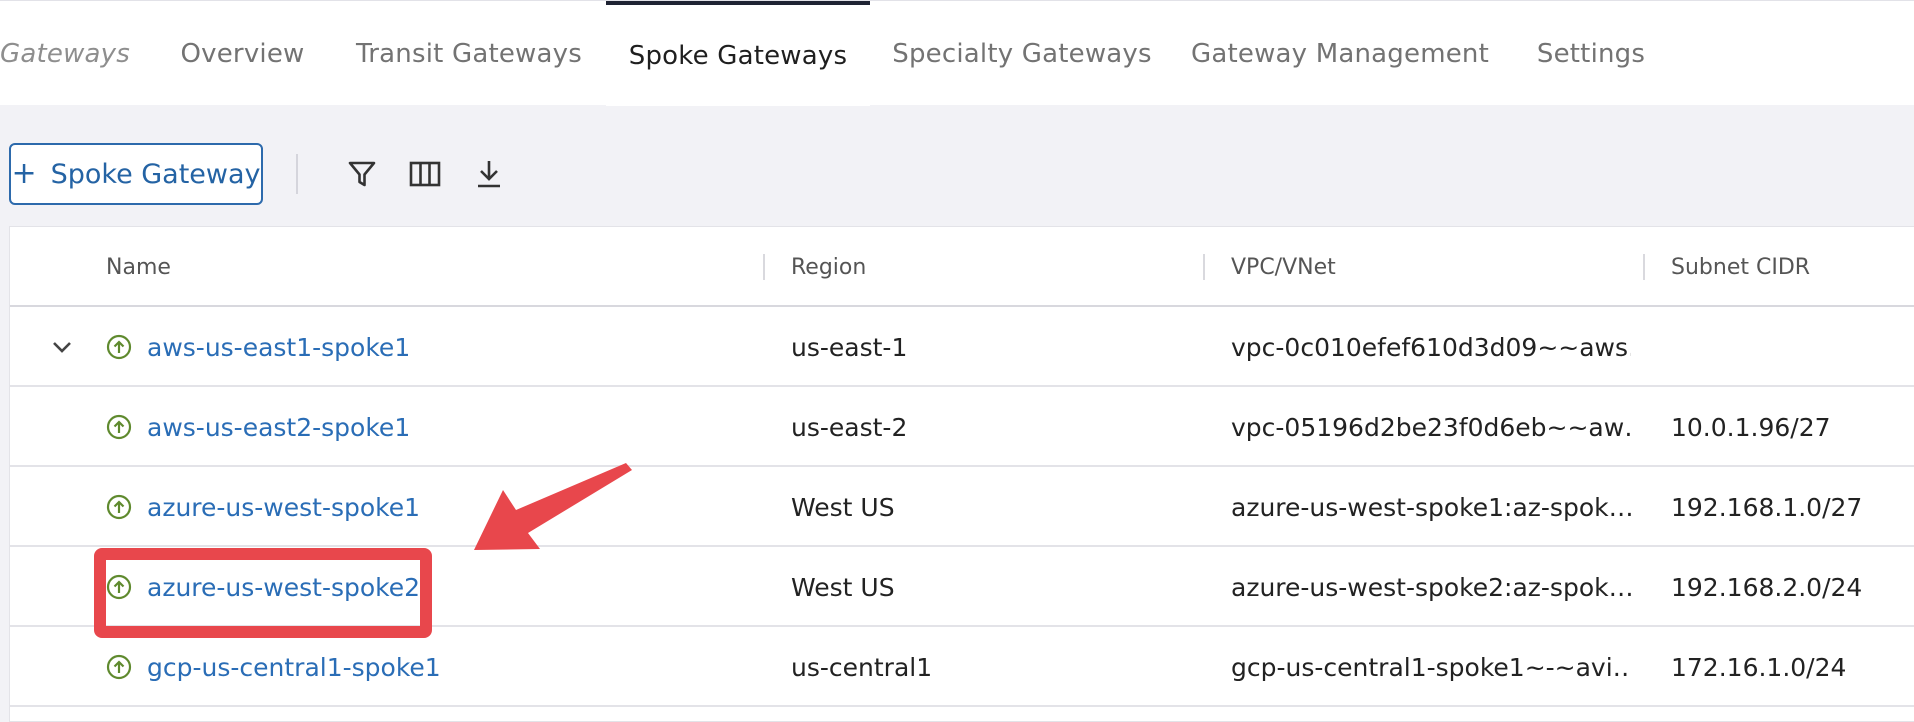 The width and height of the screenshot is (1914, 722). What do you see at coordinates (24, 173) in the screenshot?
I see `plus-icon: +` at bounding box center [24, 173].